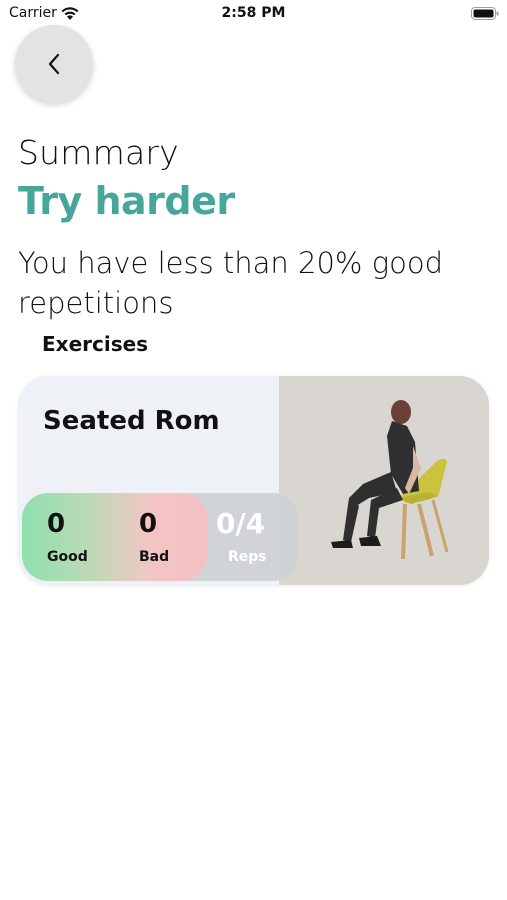  Describe the element at coordinates (231, 283) in the screenshot. I see `result-message: You have less than 20% good repetitions` at that location.